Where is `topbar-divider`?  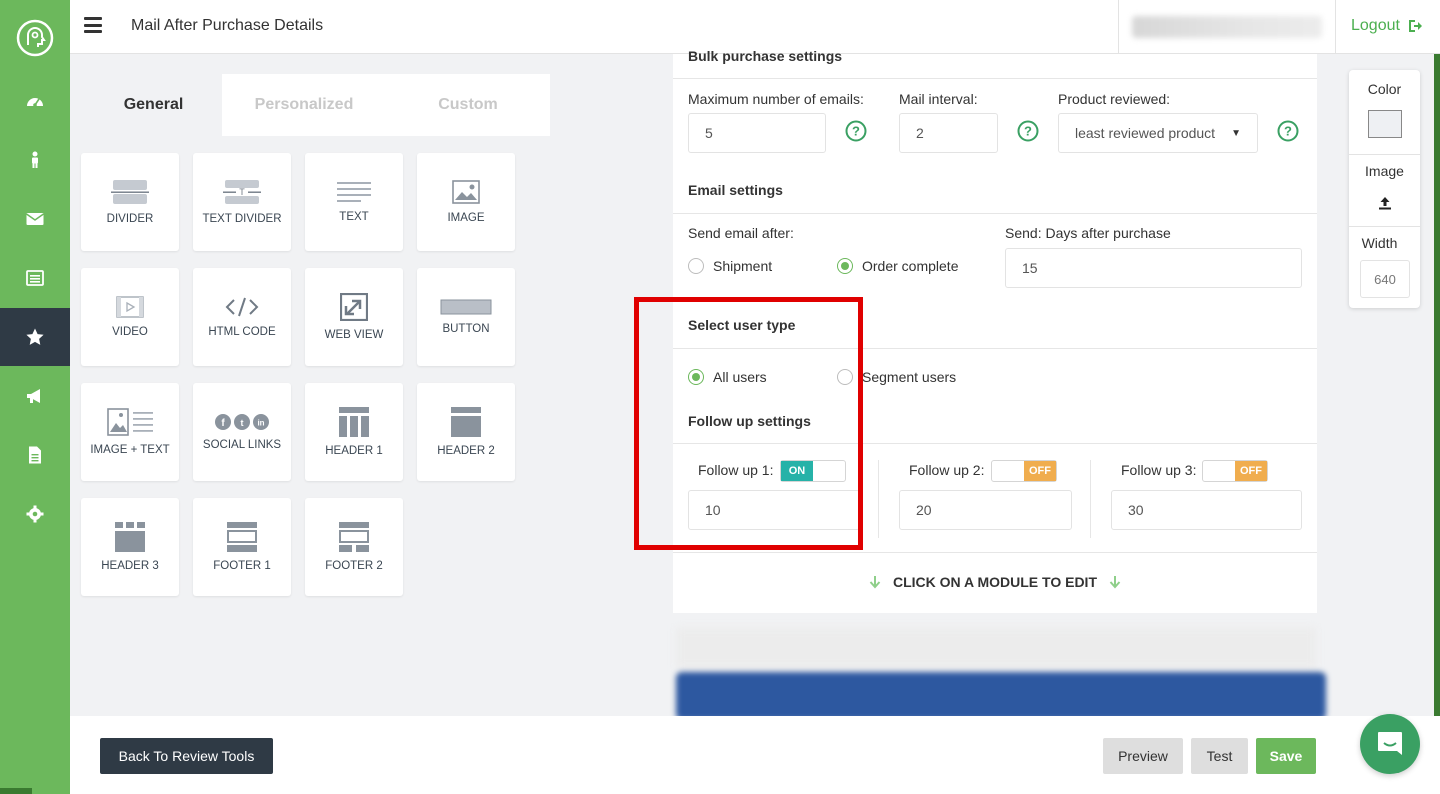
topbar-divider is located at coordinates (1335, 27).